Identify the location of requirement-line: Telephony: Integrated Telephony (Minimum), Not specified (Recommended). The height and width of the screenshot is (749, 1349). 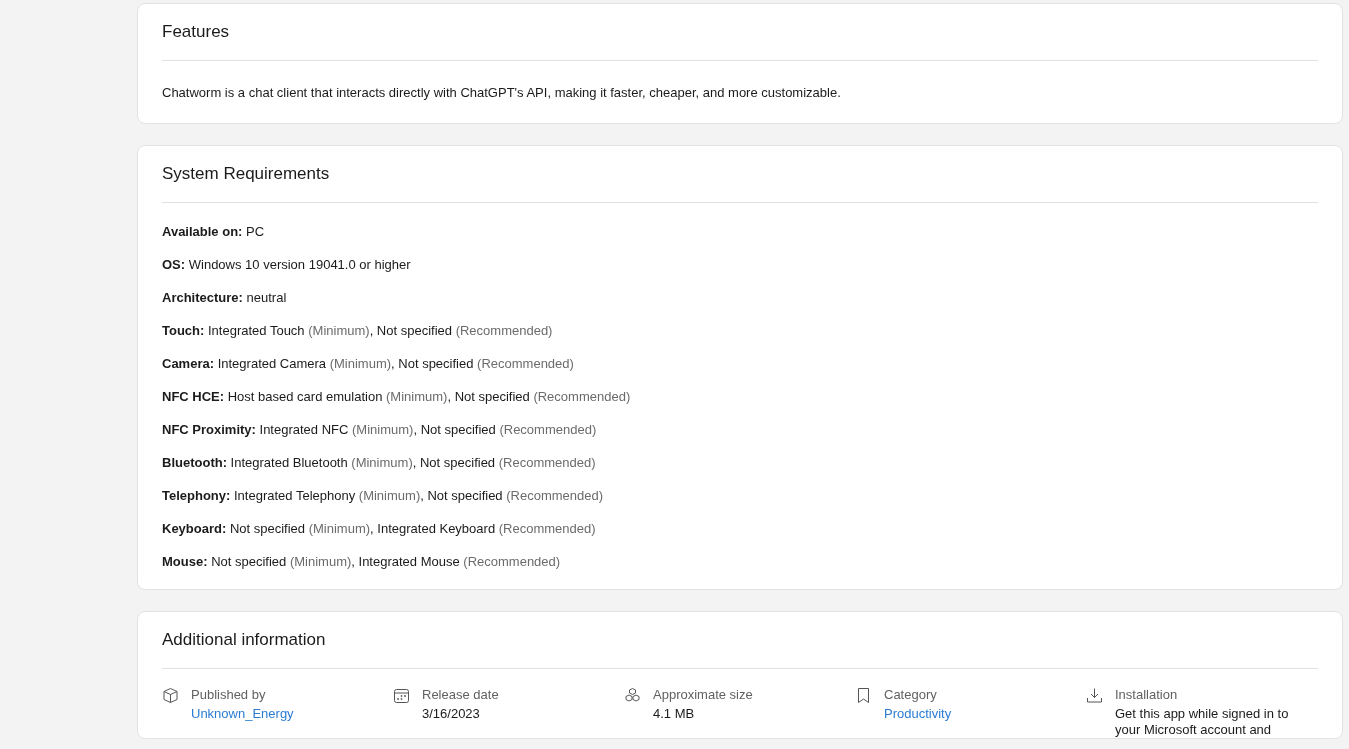
(383, 495).